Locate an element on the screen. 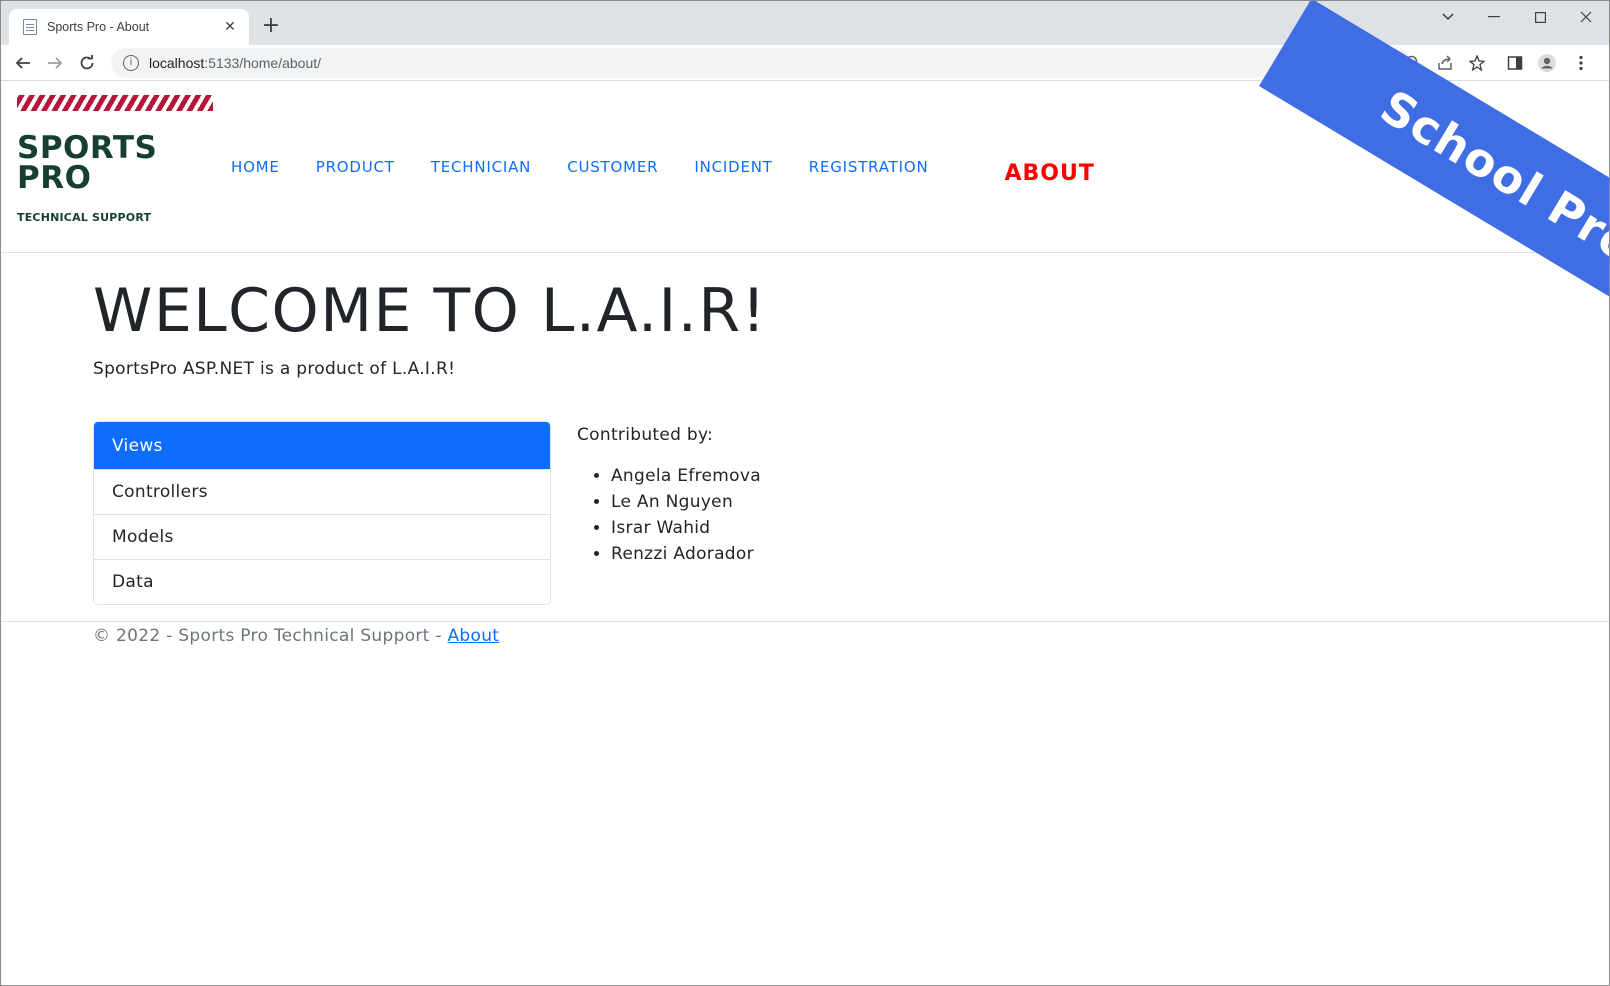  sports-pro-logo: SPORTS PRO TECHNICAL SUPPORT is located at coordinates (115, 165).